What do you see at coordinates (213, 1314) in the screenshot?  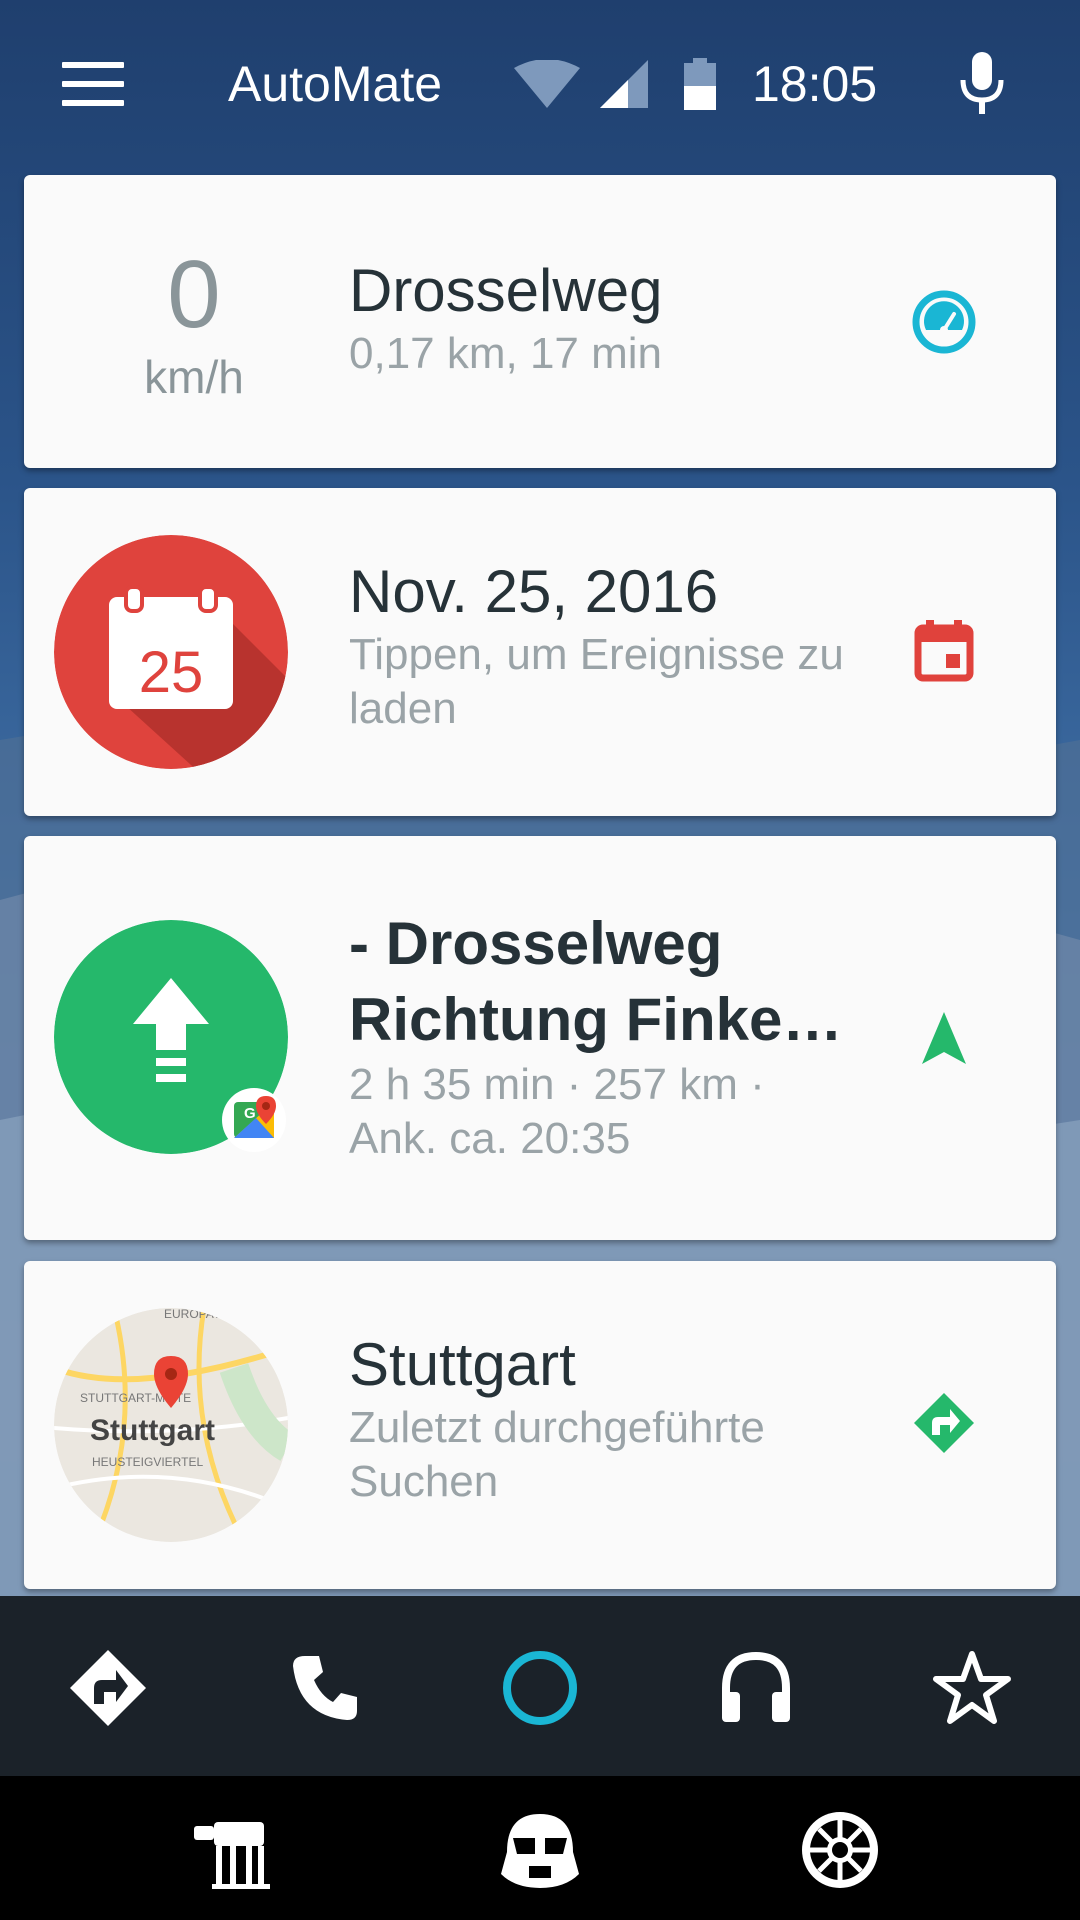 I see `map-district-europaviertel: EUROPAVIERTEL` at bounding box center [213, 1314].